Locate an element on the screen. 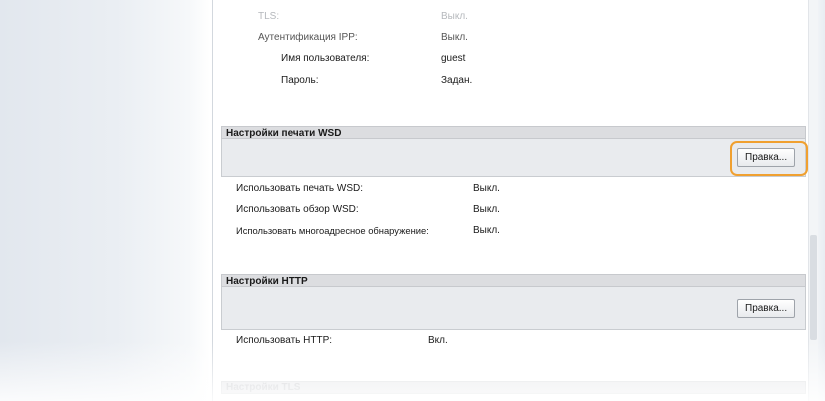 This screenshot has height=401, width=825. password-label: Пароль: is located at coordinates (300, 80).